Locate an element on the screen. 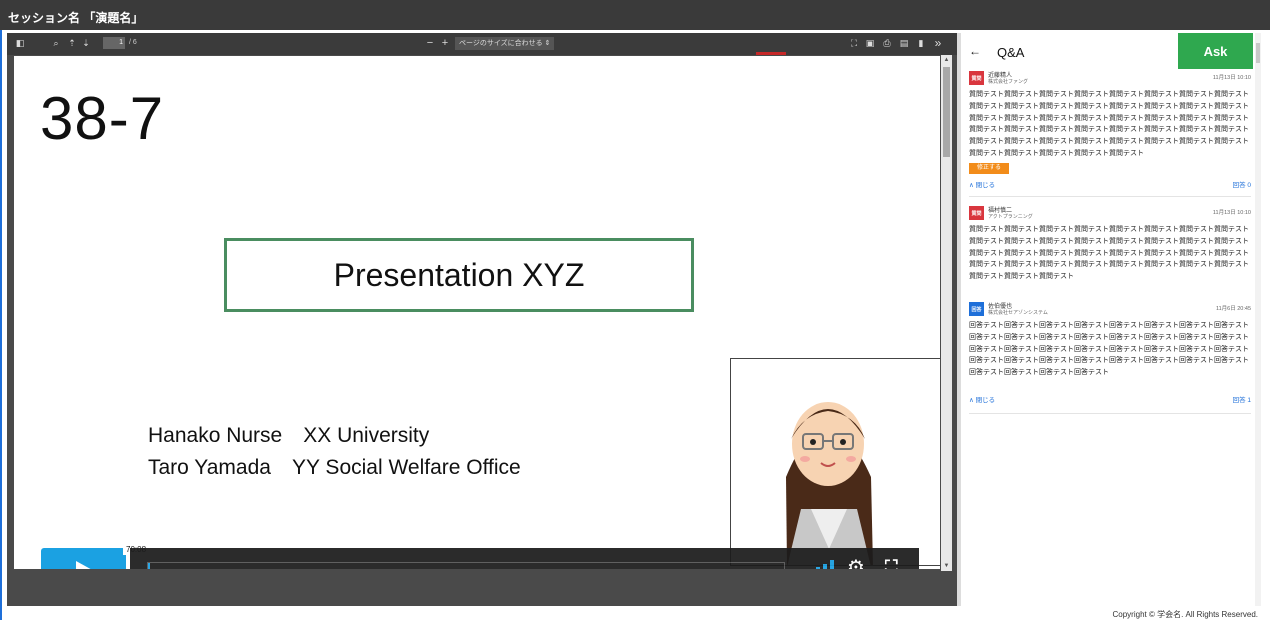 This screenshot has width=1270, height=620. chevron-down-icon: ⇕ is located at coordinates (547, 43).